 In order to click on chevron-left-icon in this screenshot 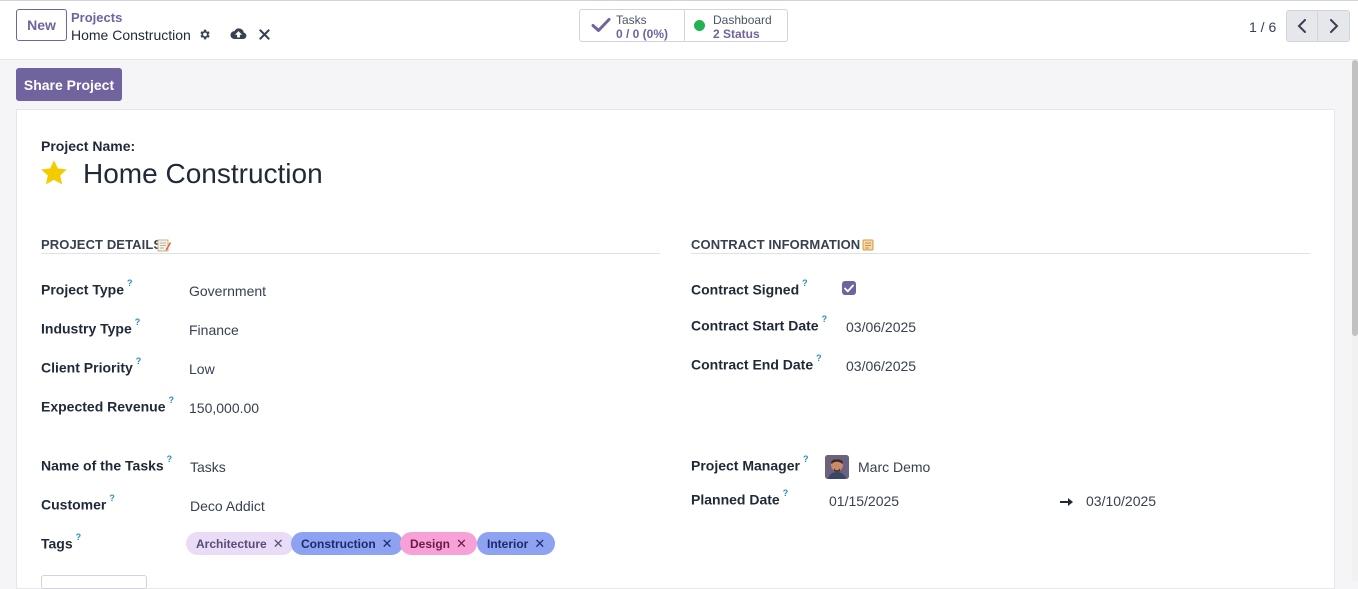, I will do `click(1301, 26)`.